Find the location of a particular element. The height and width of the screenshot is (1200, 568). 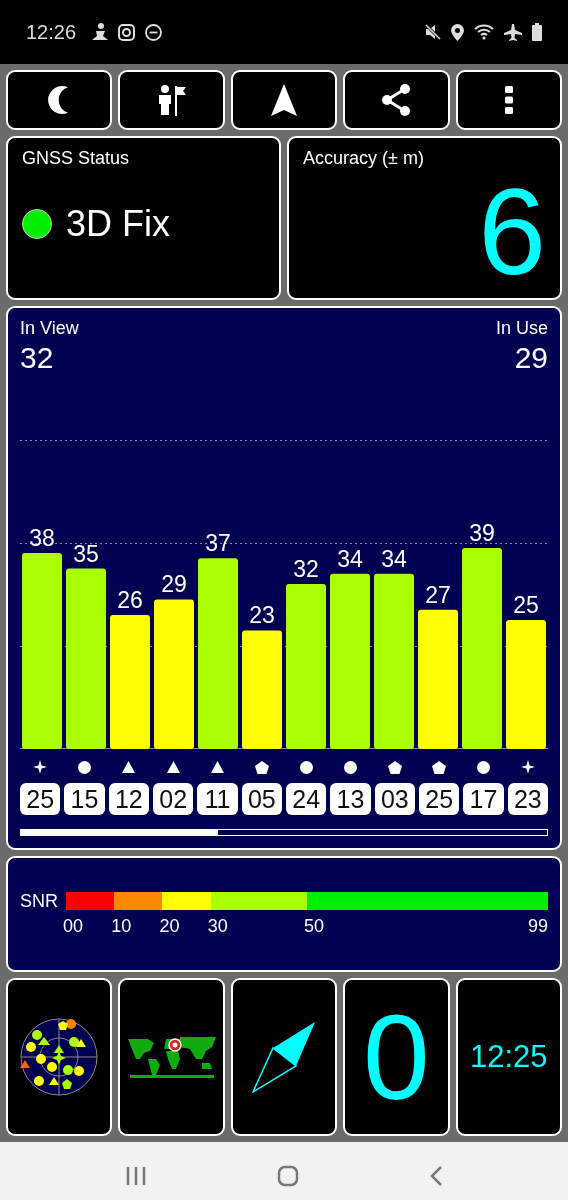

in-view-count: 32 is located at coordinates (37, 358).